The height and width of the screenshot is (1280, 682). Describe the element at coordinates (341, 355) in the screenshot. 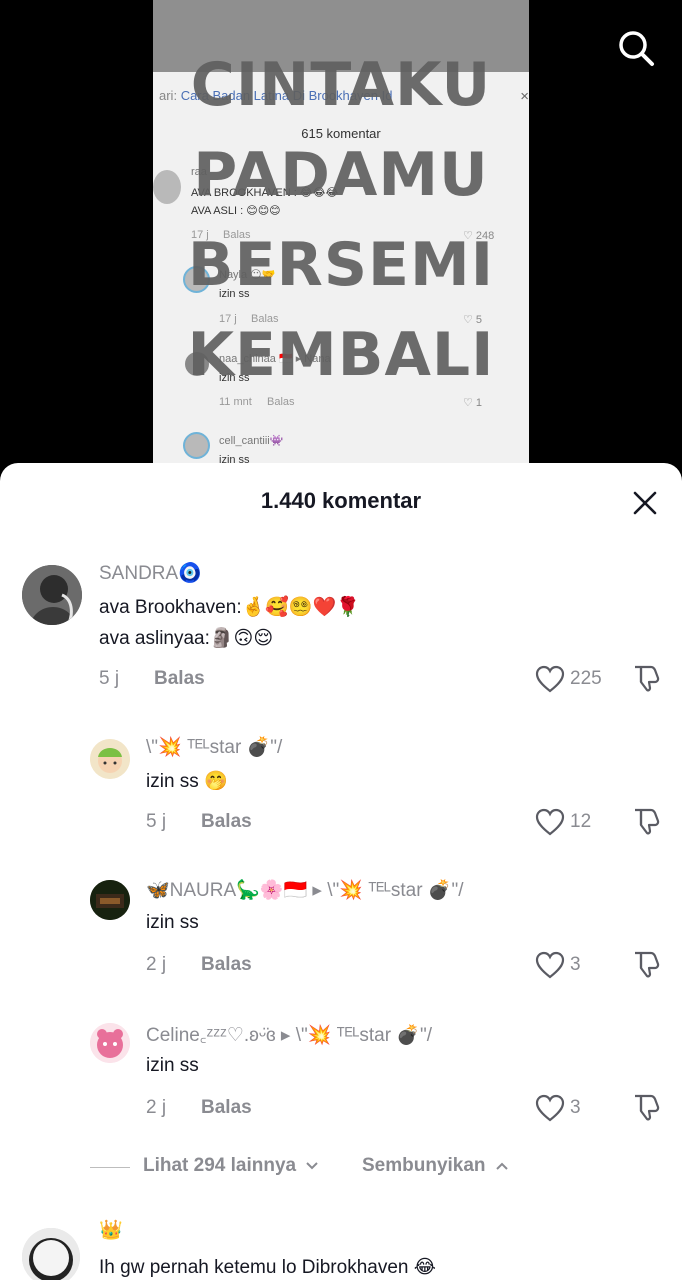

I see `caption-line: KEMBALI` at that location.